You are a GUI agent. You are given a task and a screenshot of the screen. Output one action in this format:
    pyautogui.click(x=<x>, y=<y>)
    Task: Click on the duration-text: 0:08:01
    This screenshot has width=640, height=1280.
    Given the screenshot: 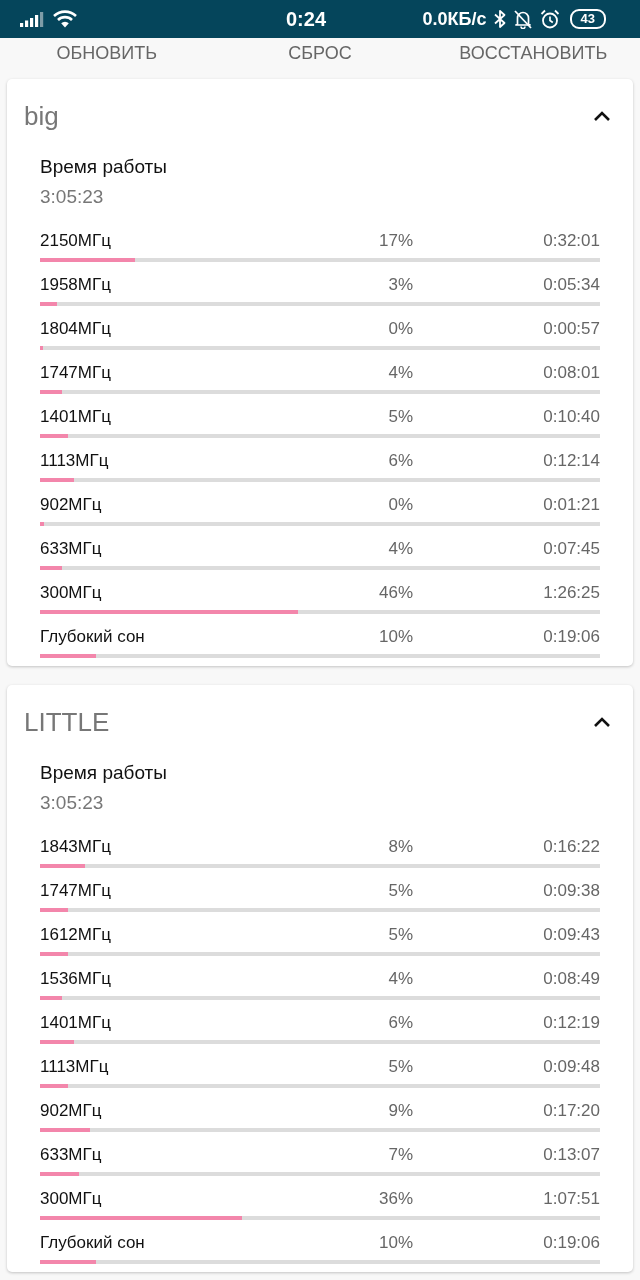 What is the action you would take?
    pyautogui.click(x=571, y=373)
    